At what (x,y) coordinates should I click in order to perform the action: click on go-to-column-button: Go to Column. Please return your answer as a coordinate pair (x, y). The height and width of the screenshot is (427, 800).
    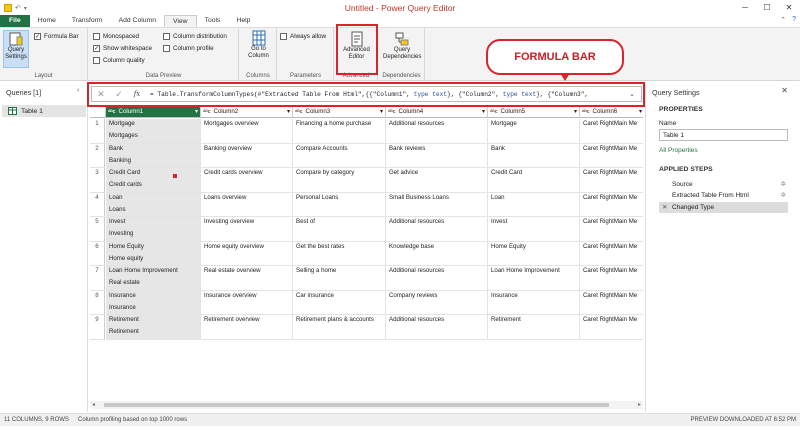
    Looking at the image, I should click on (258, 45).